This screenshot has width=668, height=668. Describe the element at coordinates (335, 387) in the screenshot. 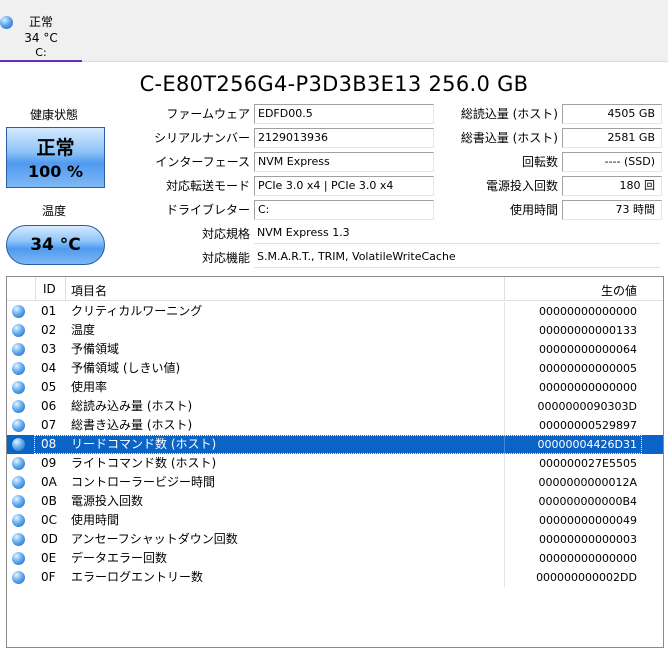

I see `table-row: 05 使用率 00000000000000` at that location.